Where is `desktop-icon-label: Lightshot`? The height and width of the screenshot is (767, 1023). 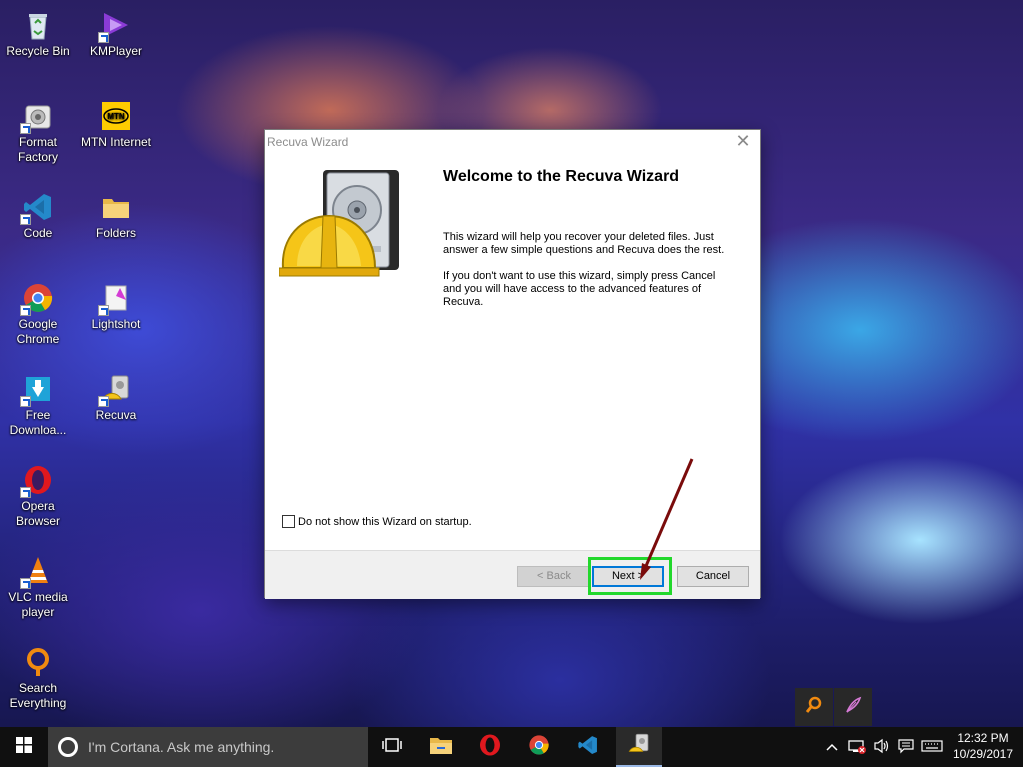 desktop-icon-label: Lightshot is located at coordinates (116, 324).